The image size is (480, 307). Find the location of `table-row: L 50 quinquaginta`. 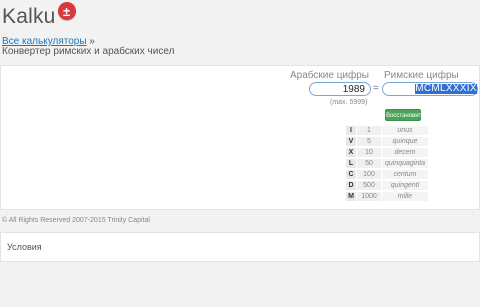

table-row: L 50 quinquaginta is located at coordinates (387, 163).